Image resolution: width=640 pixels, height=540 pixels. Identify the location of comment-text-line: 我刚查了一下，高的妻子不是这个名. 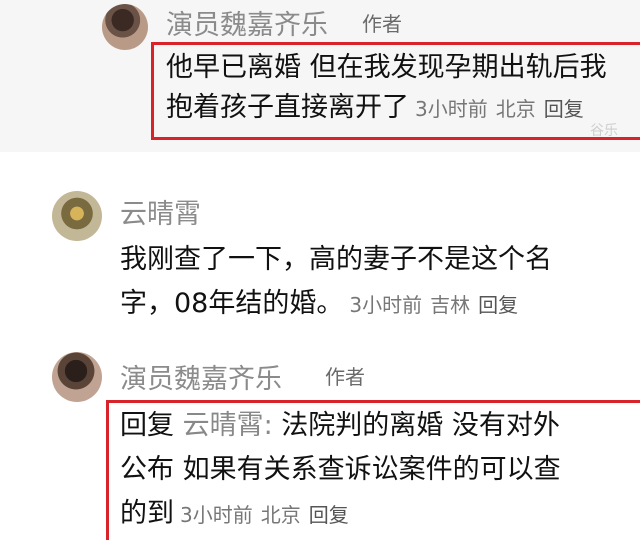
(336, 259).